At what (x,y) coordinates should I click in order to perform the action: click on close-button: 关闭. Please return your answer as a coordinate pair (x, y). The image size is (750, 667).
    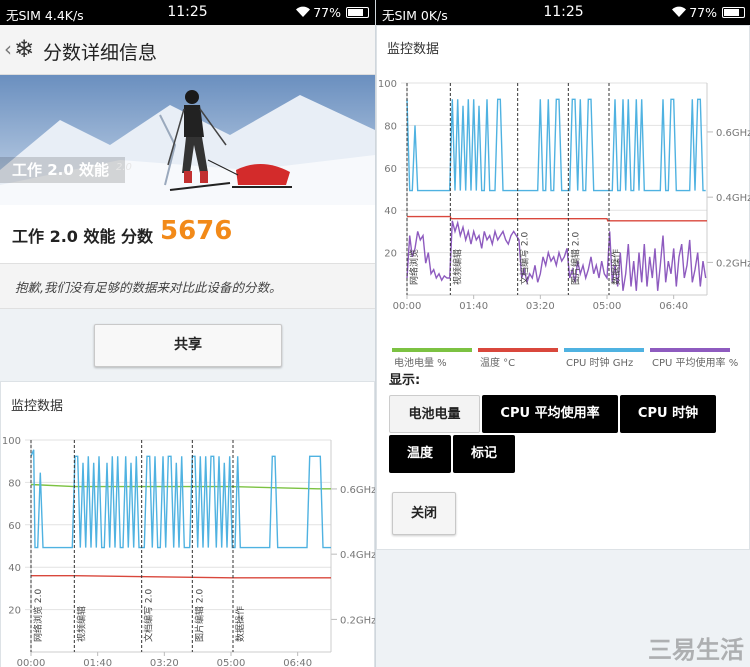
    Looking at the image, I should click on (424, 513).